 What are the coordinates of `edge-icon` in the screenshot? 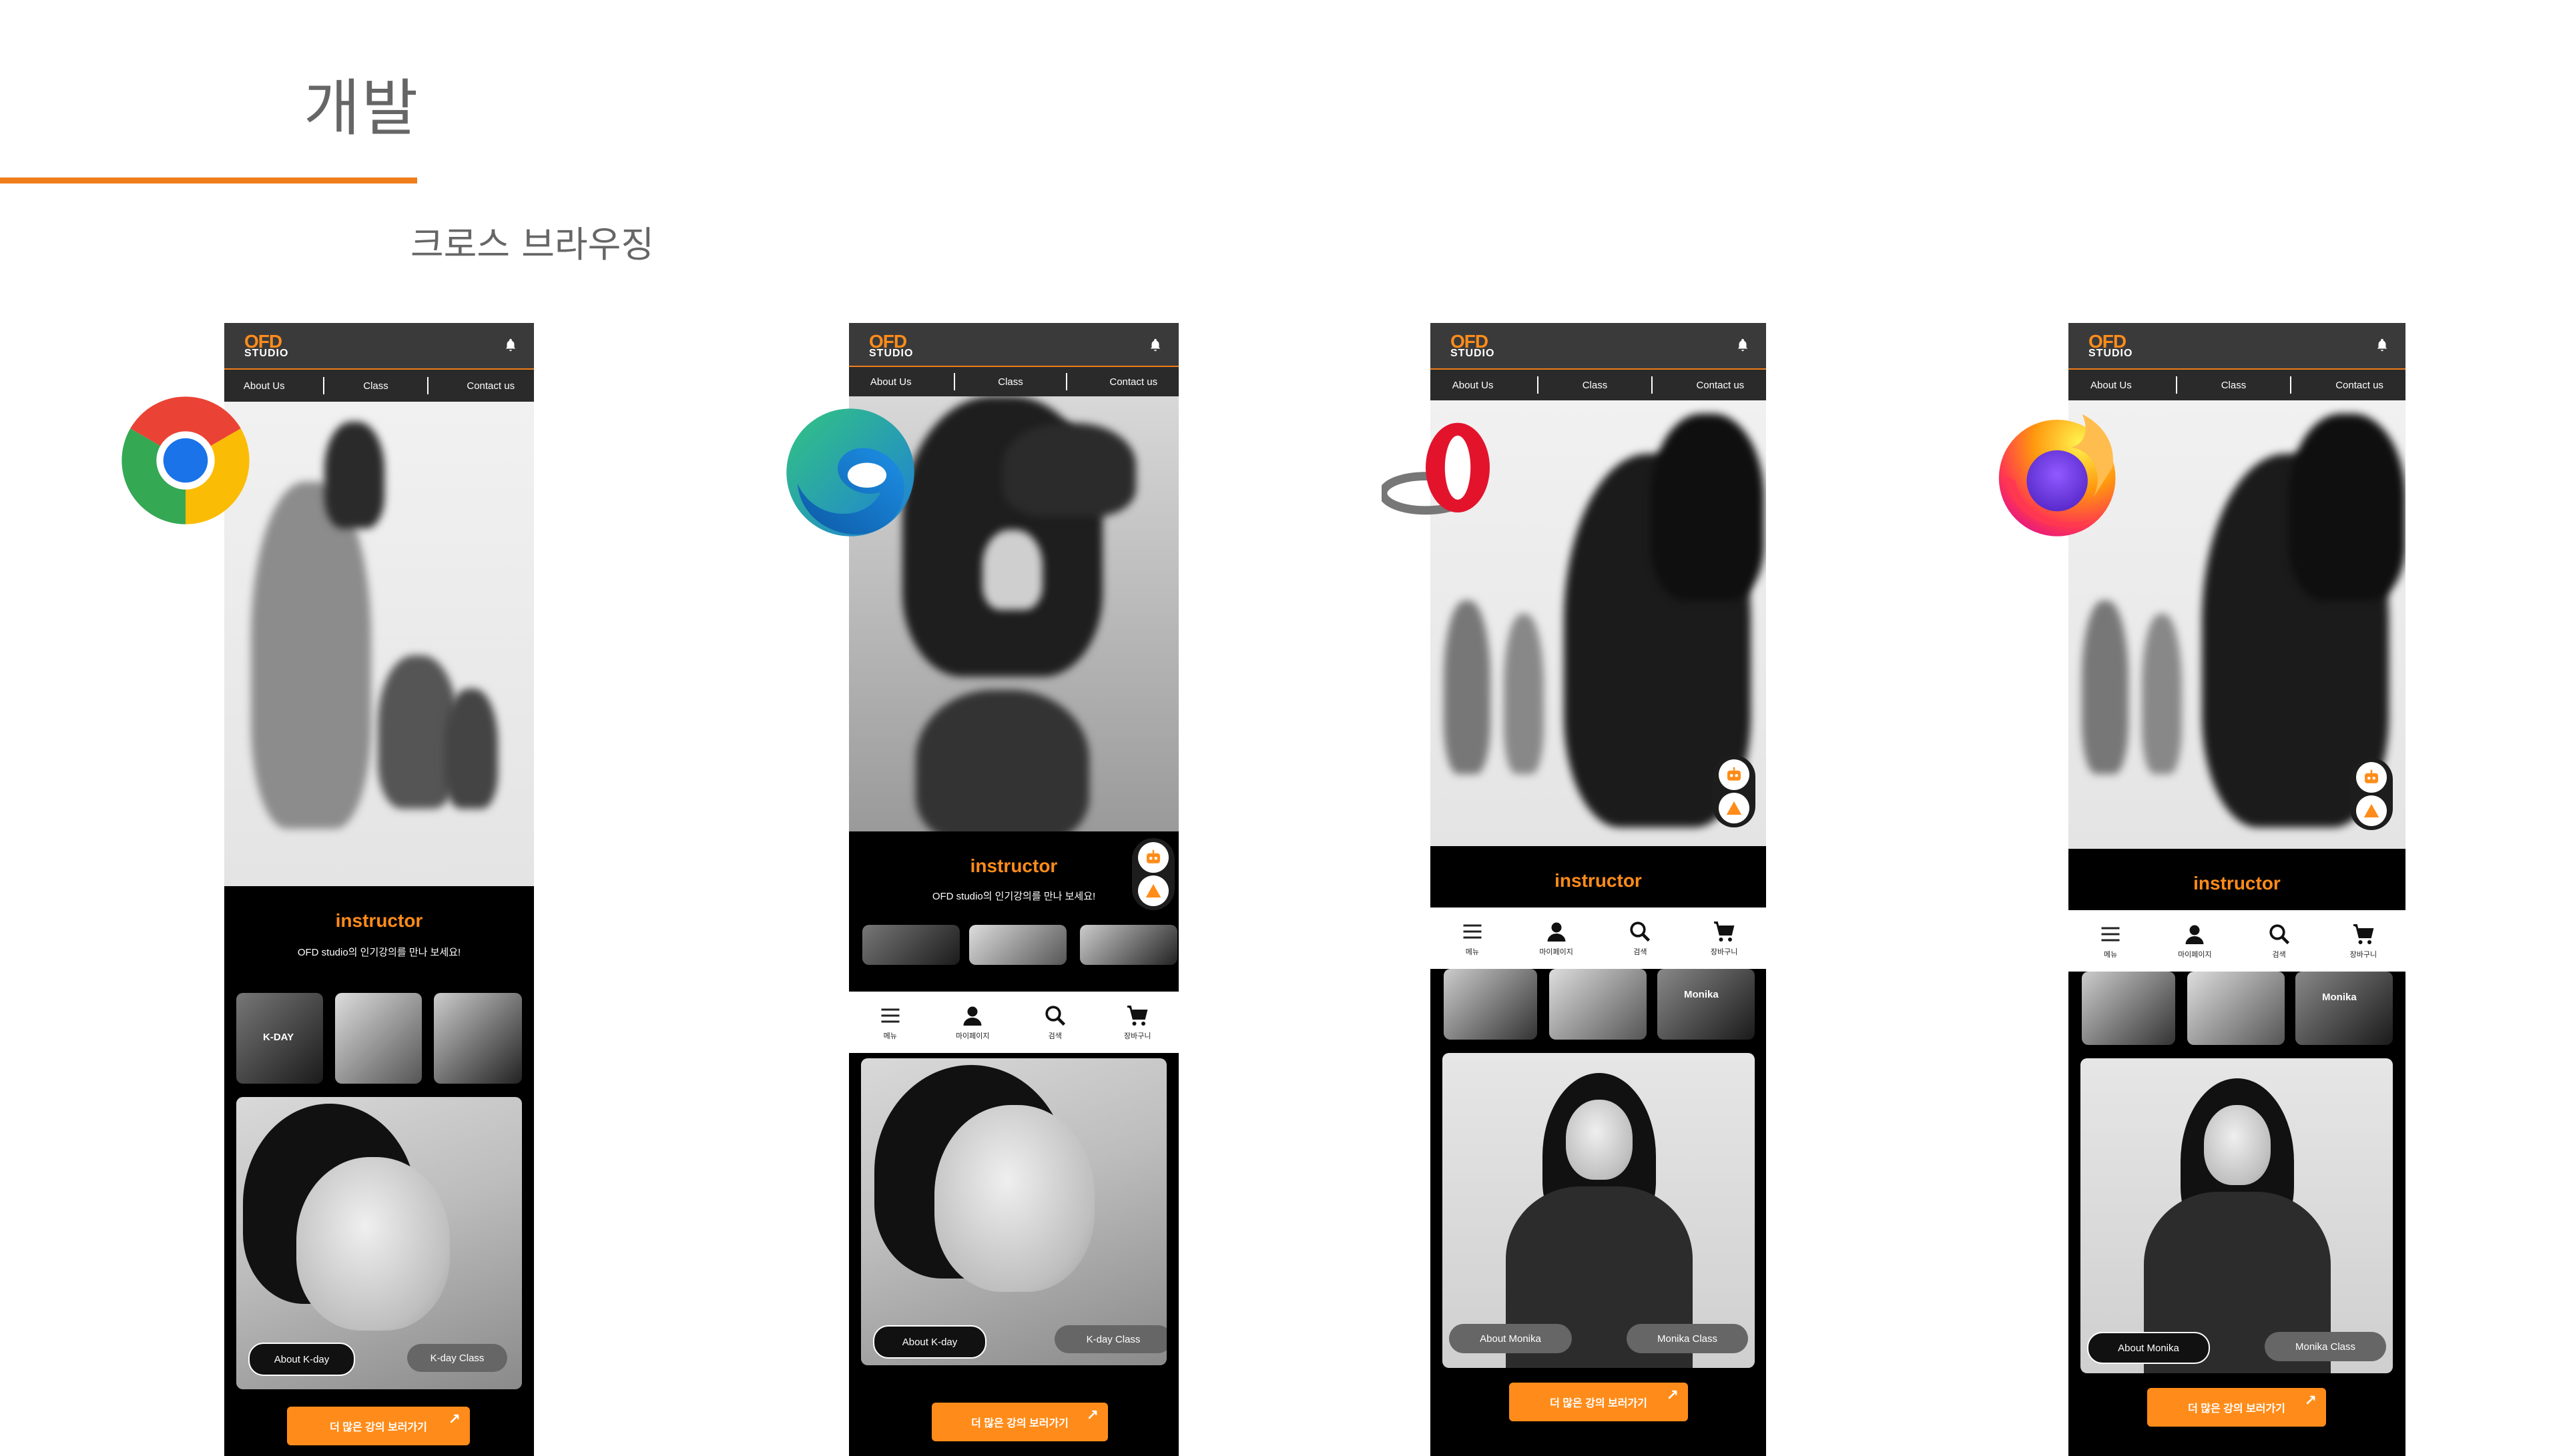 It's located at (850, 472).